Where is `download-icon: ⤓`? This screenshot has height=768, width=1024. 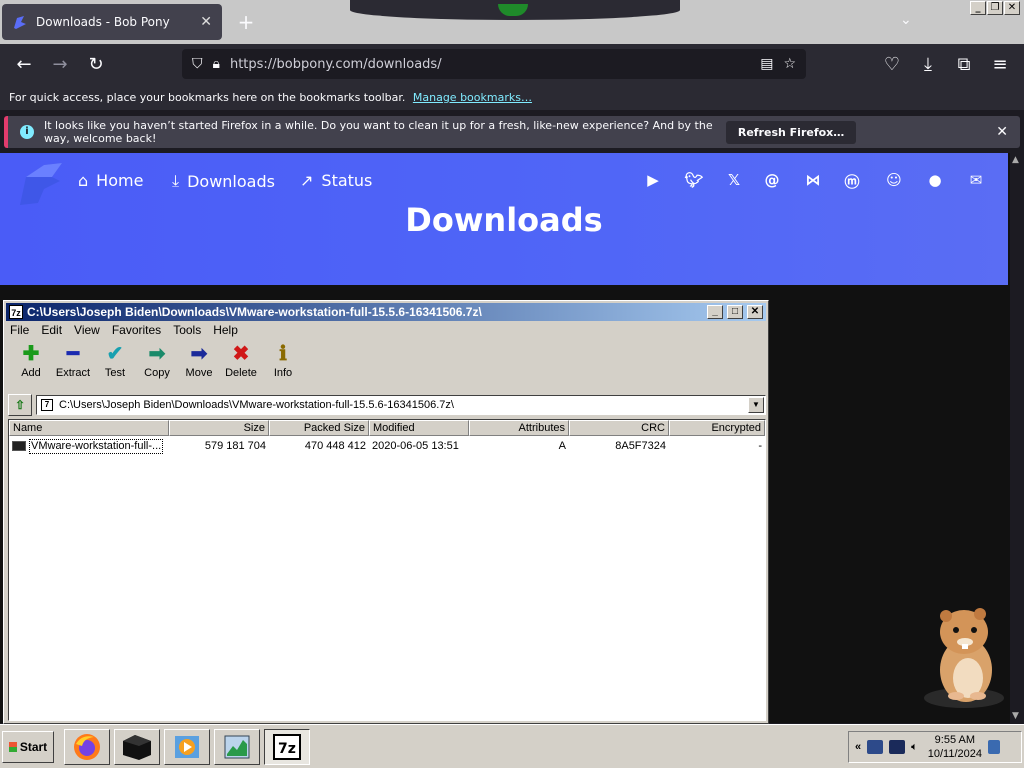
download-icon: ⤓ is located at coordinates (176, 180).